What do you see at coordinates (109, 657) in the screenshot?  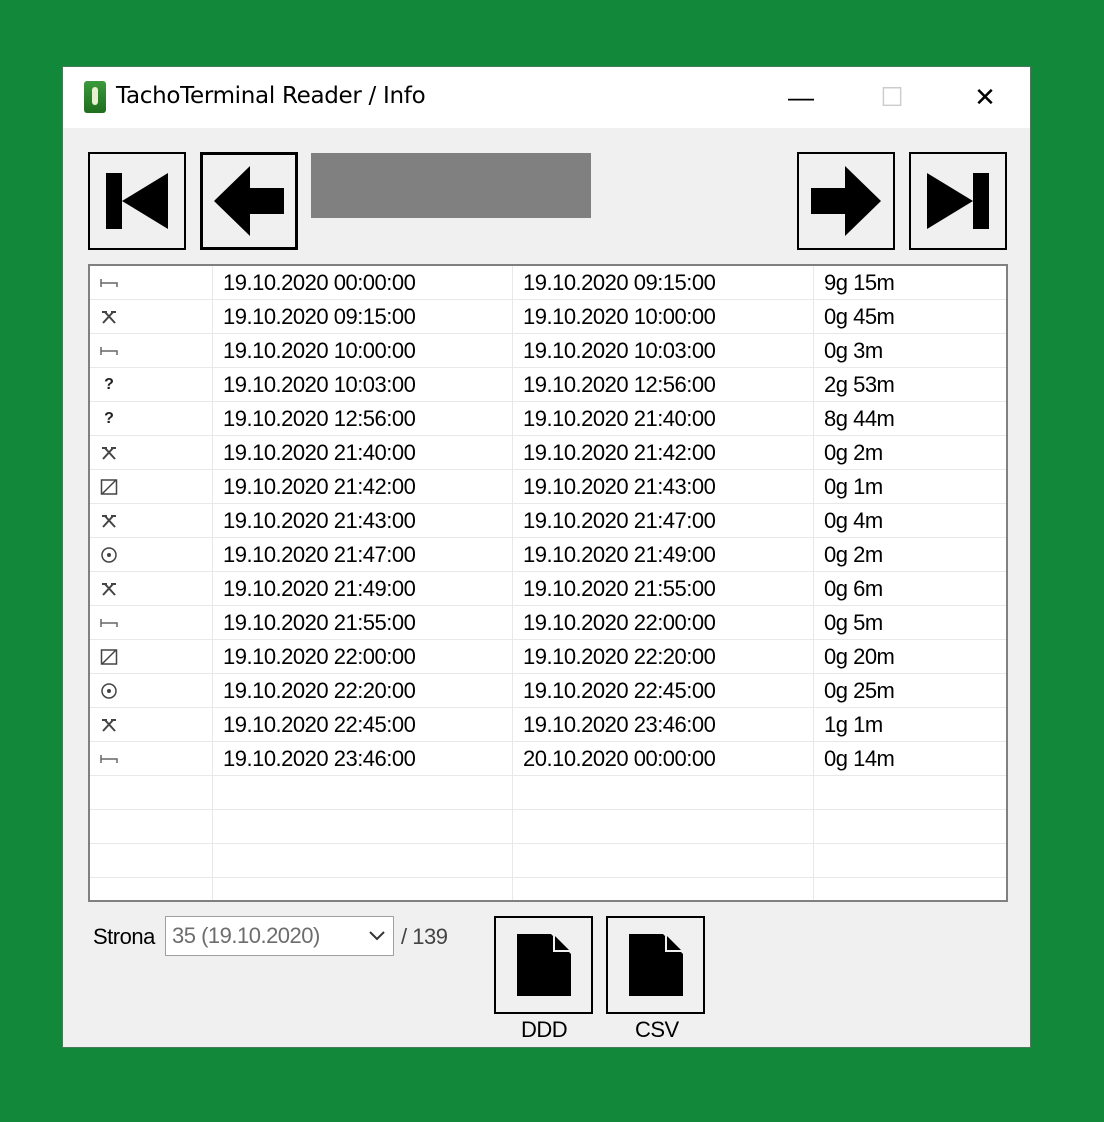 I see `availability-icon` at bounding box center [109, 657].